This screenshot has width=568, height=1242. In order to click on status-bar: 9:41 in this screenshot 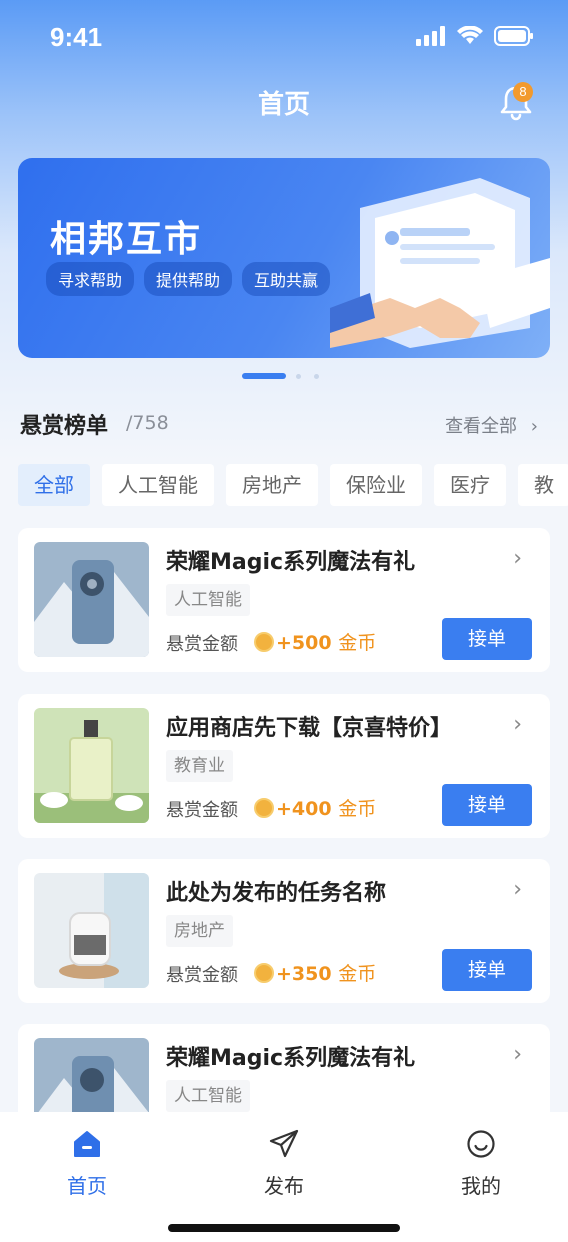, I will do `click(284, 40)`.